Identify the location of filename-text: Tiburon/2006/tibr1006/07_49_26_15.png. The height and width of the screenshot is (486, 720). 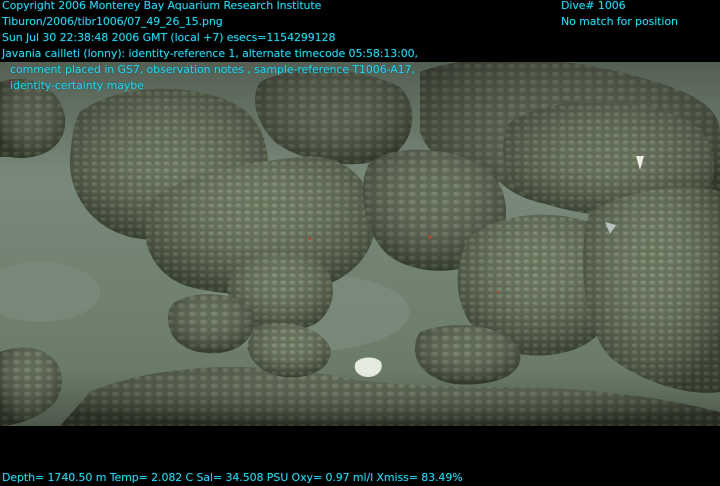
(112, 21).